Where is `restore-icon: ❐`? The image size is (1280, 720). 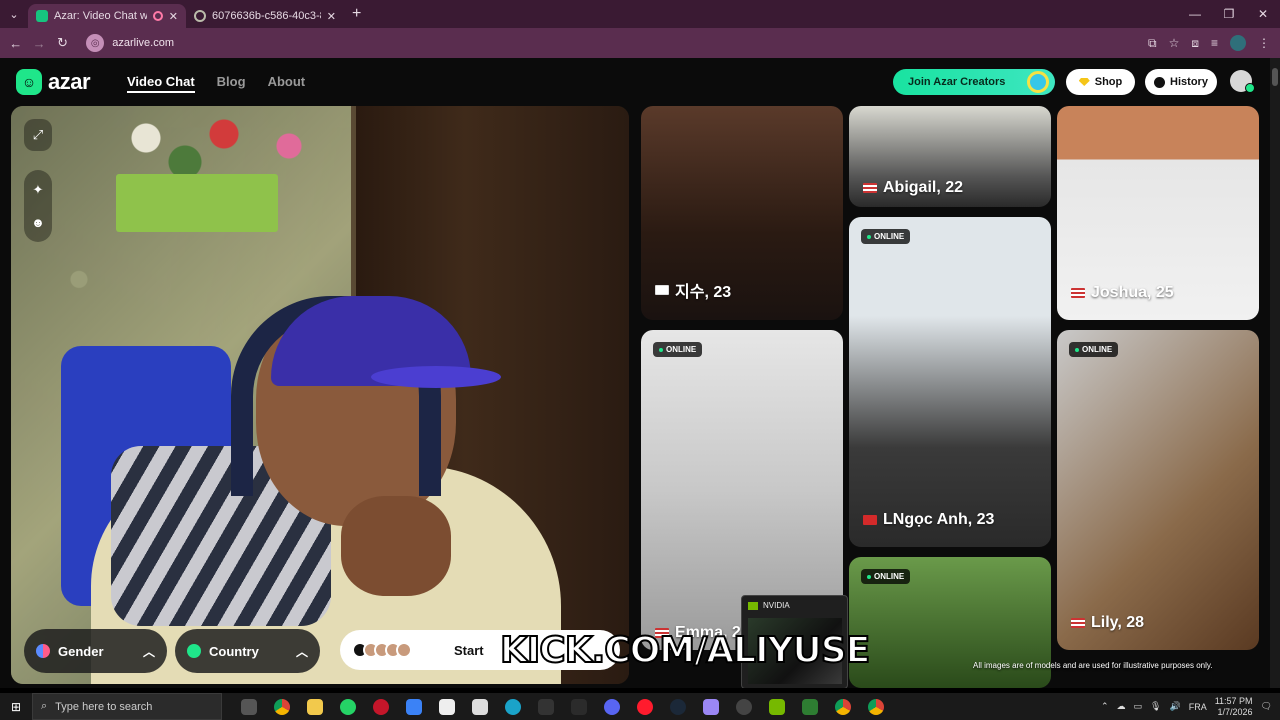 restore-icon: ❐ is located at coordinates (1229, 14).